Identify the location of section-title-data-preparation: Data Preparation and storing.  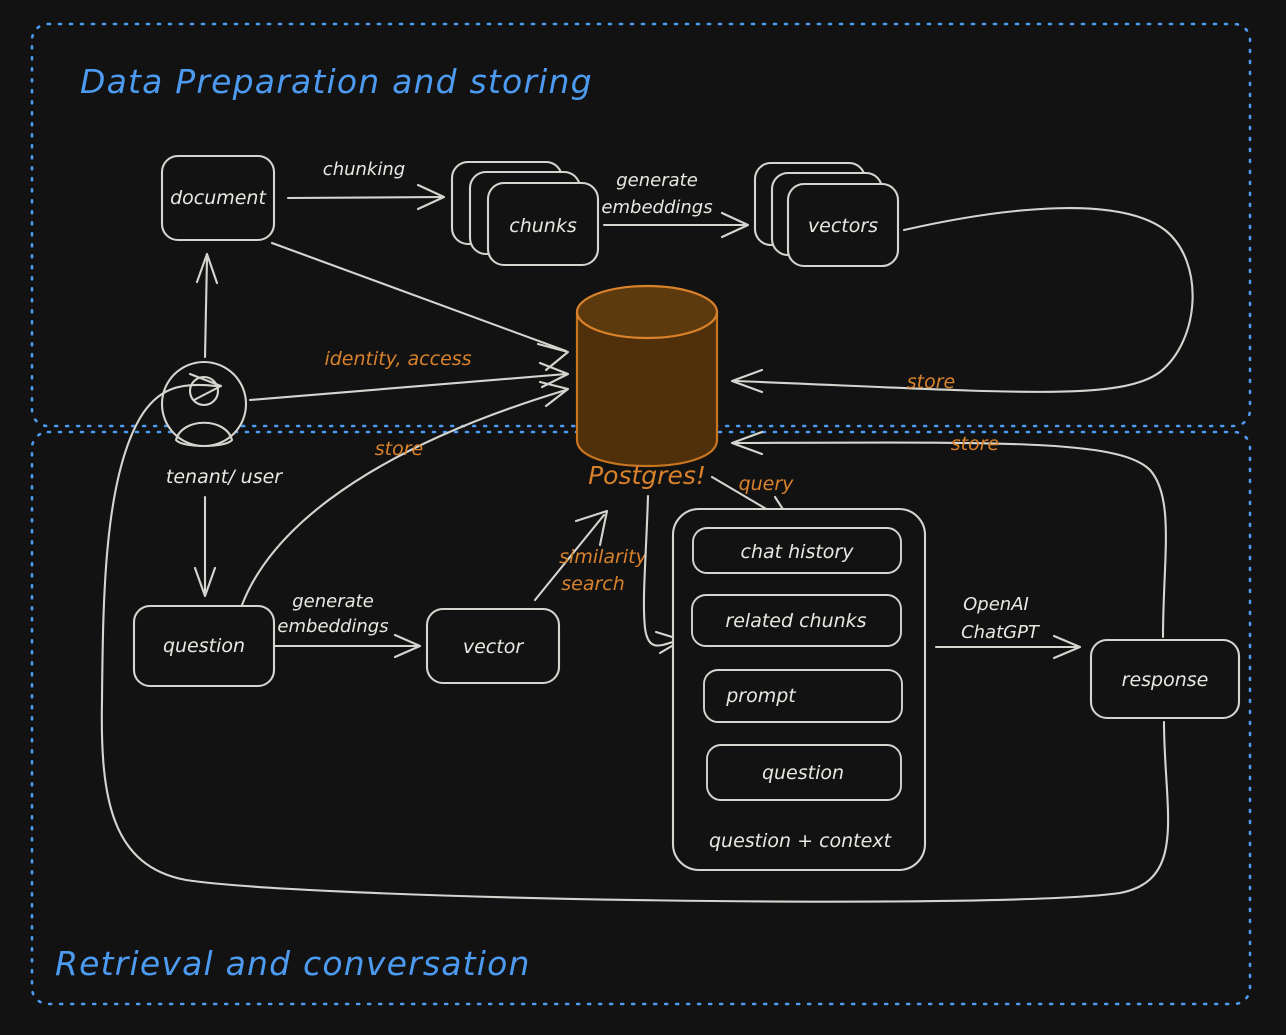
(336, 81).